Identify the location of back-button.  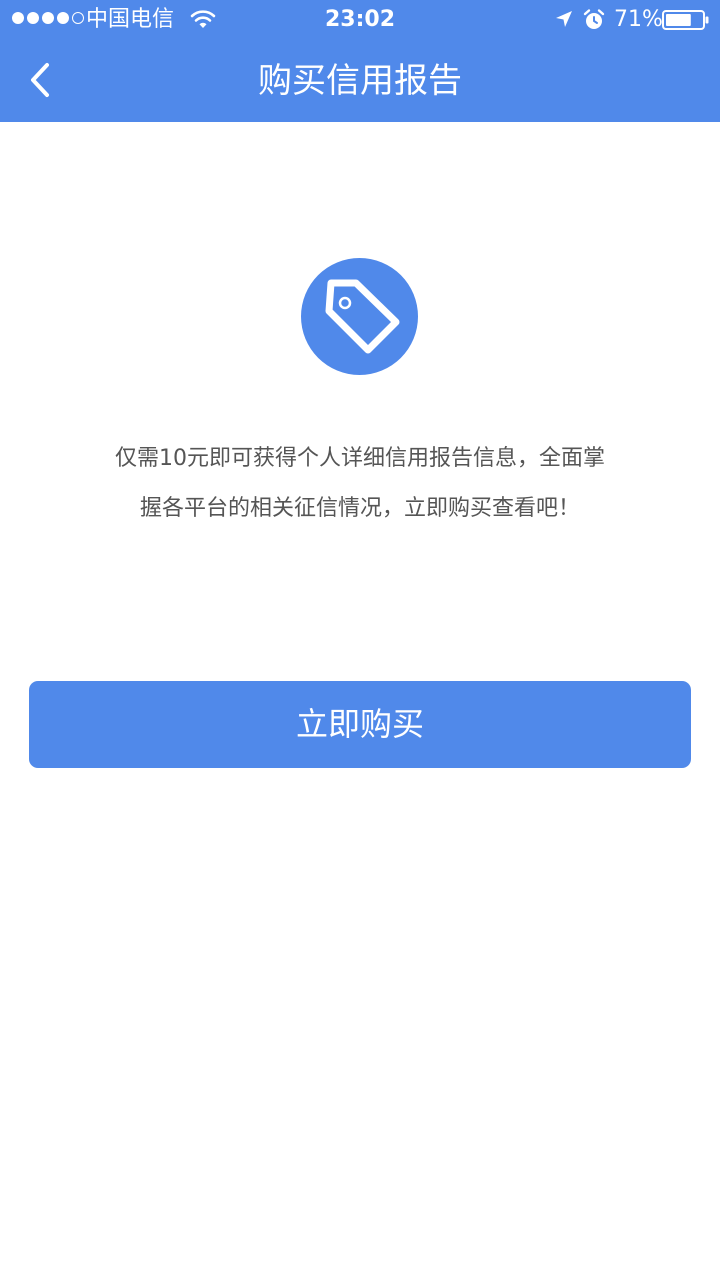
(40, 80).